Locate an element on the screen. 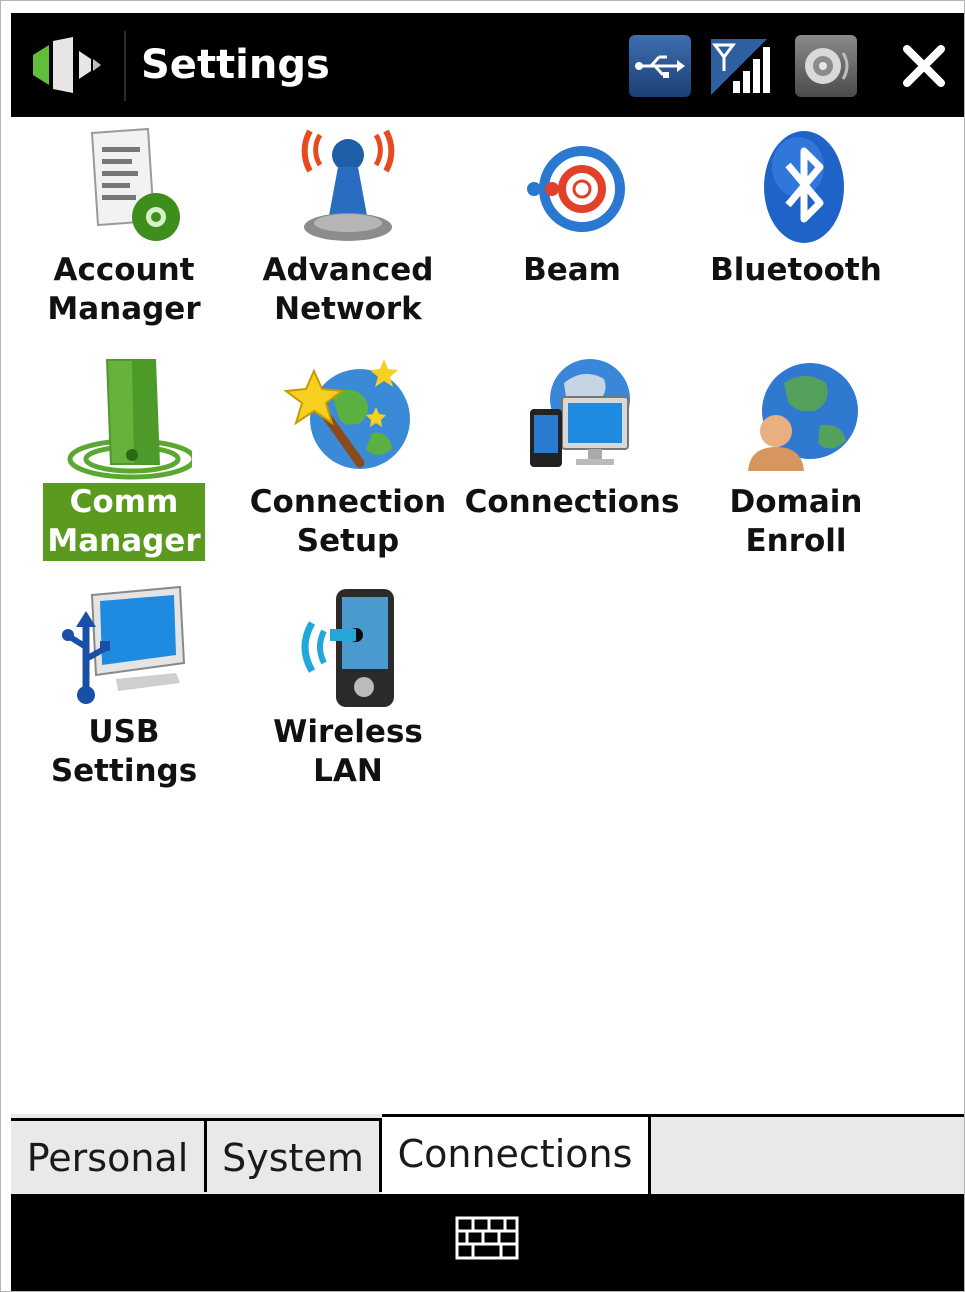 This screenshot has width=965, height=1292. title-bar: Settings is located at coordinates (487, 65).